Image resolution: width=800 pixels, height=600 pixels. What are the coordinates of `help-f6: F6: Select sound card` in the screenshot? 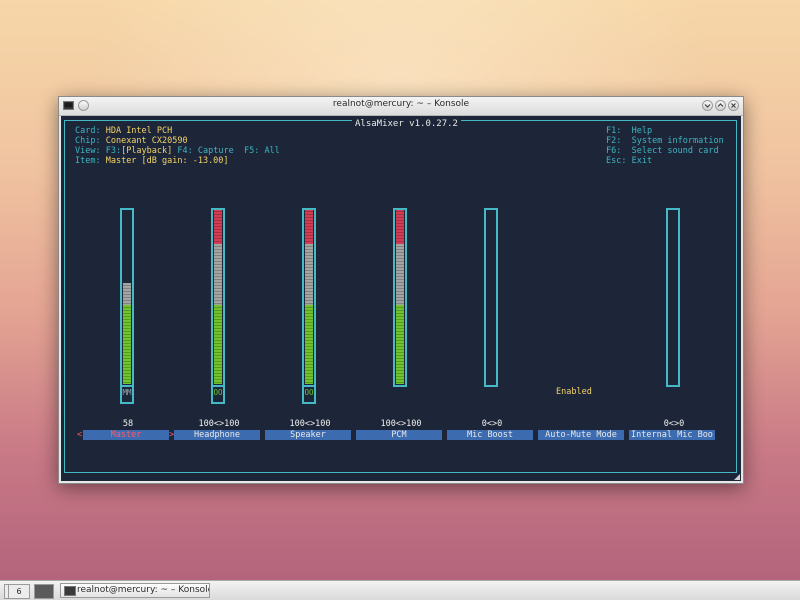 It's located at (662, 151).